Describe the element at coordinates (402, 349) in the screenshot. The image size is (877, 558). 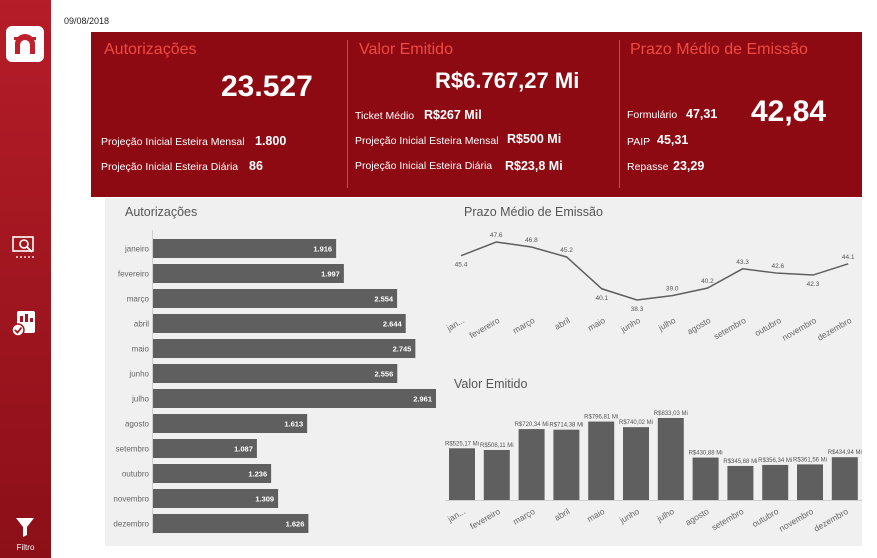
I see `data-label: 2.745` at that location.